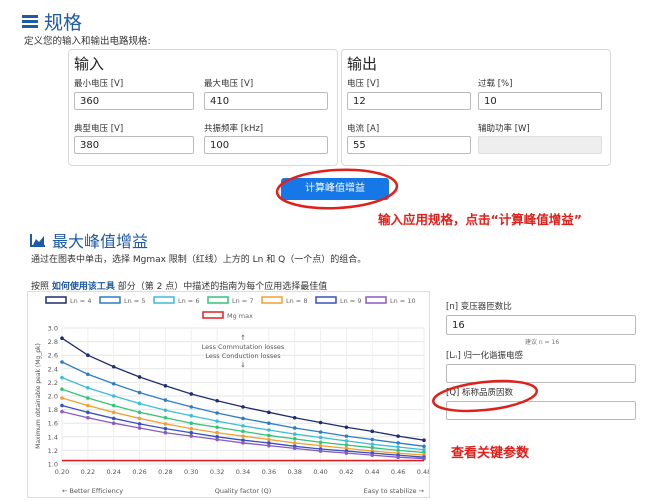 Image resolution: width=670 pixels, height=501 pixels. I want to click on x-tick-label: 0.48, so click(423, 472).